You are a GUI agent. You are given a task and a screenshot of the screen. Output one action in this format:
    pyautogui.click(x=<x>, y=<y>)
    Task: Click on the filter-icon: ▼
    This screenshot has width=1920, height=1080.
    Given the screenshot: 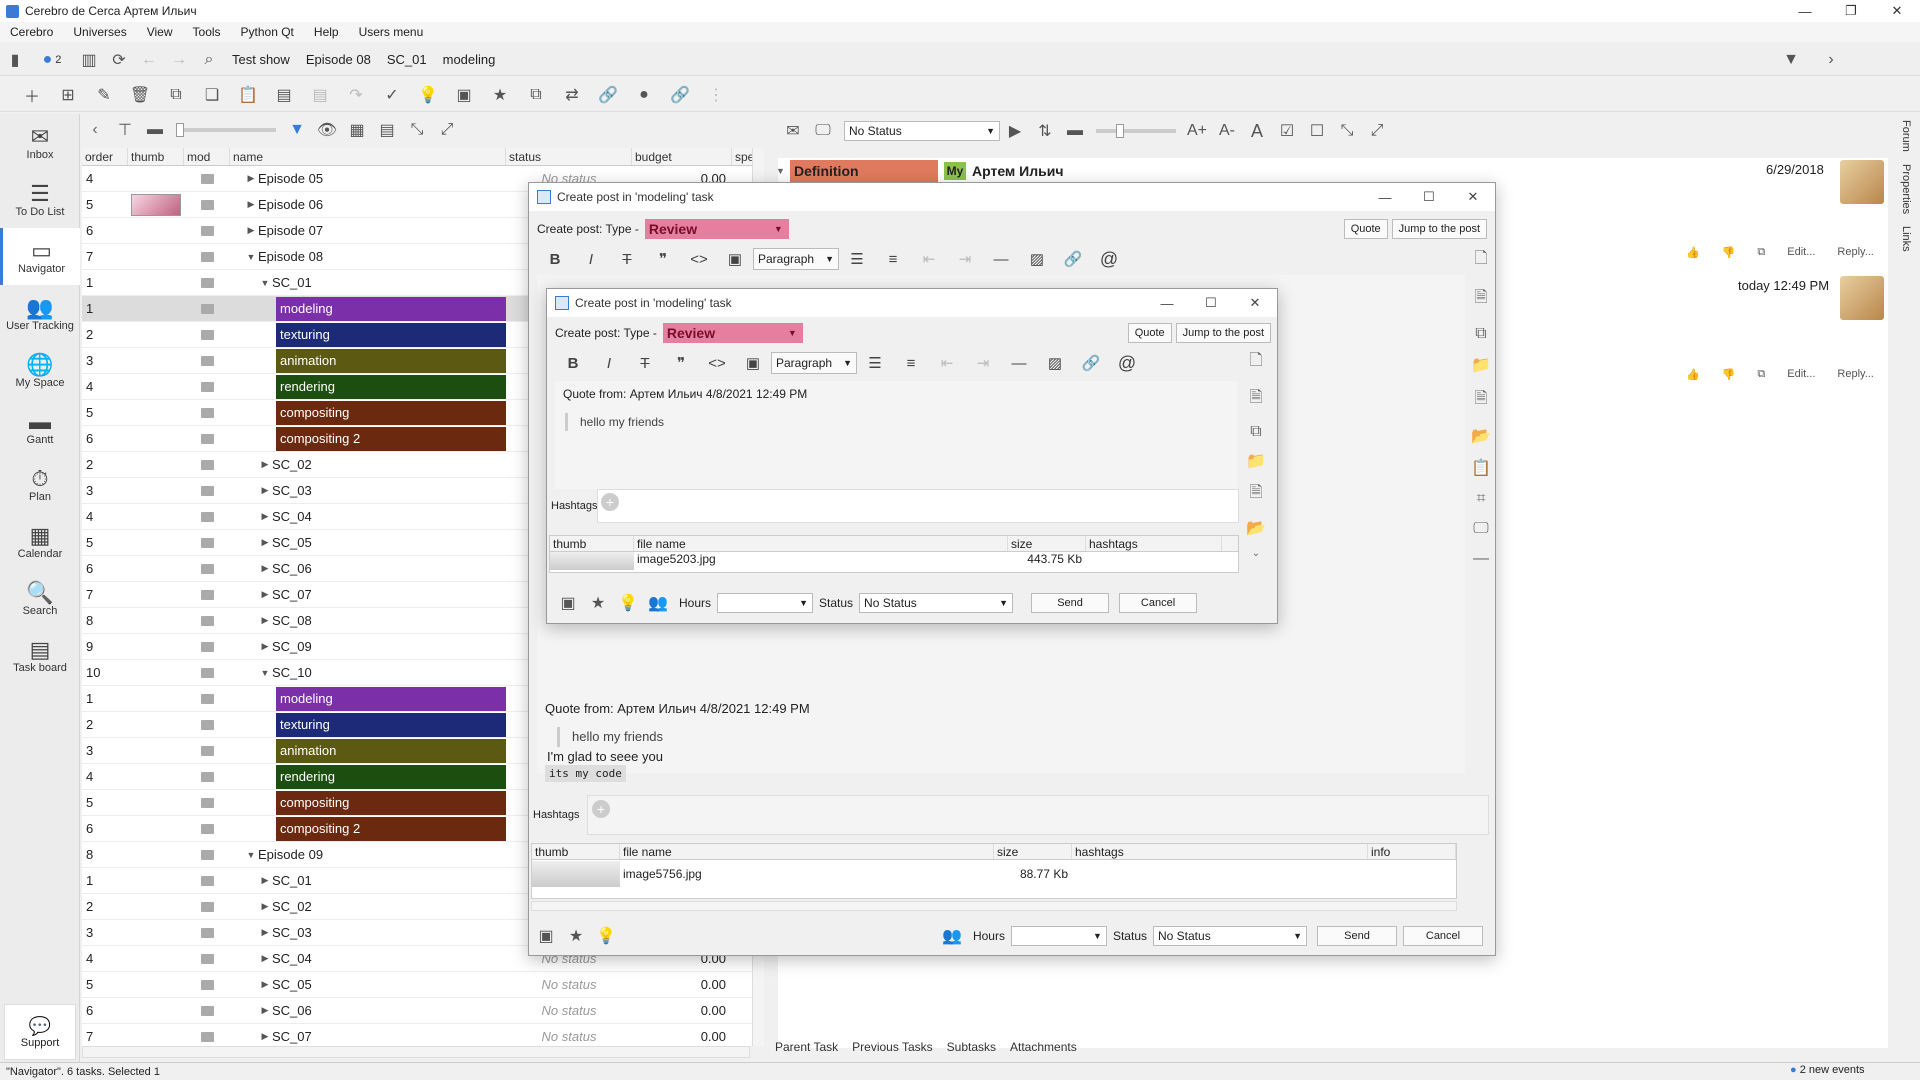 What is the action you would take?
    pyautogui.click(x=297, y=130)
    